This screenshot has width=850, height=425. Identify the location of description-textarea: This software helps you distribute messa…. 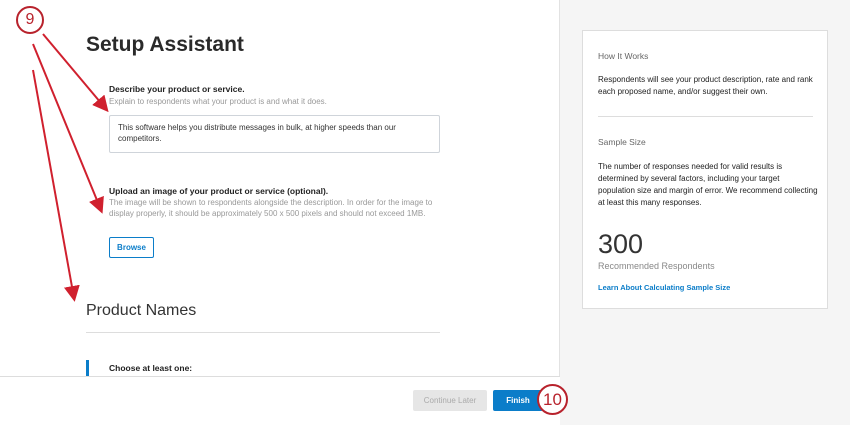
(274, 134).